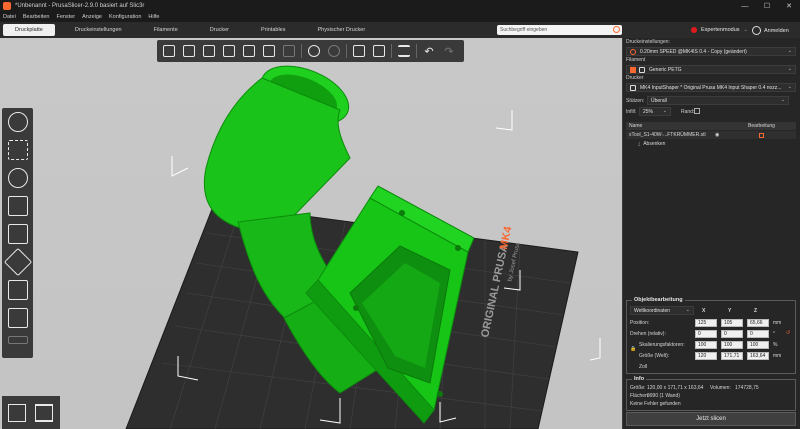  Describe the element at coordinates (767, 6) in the screenshot. I see `maximize-button: ☐` at that location.